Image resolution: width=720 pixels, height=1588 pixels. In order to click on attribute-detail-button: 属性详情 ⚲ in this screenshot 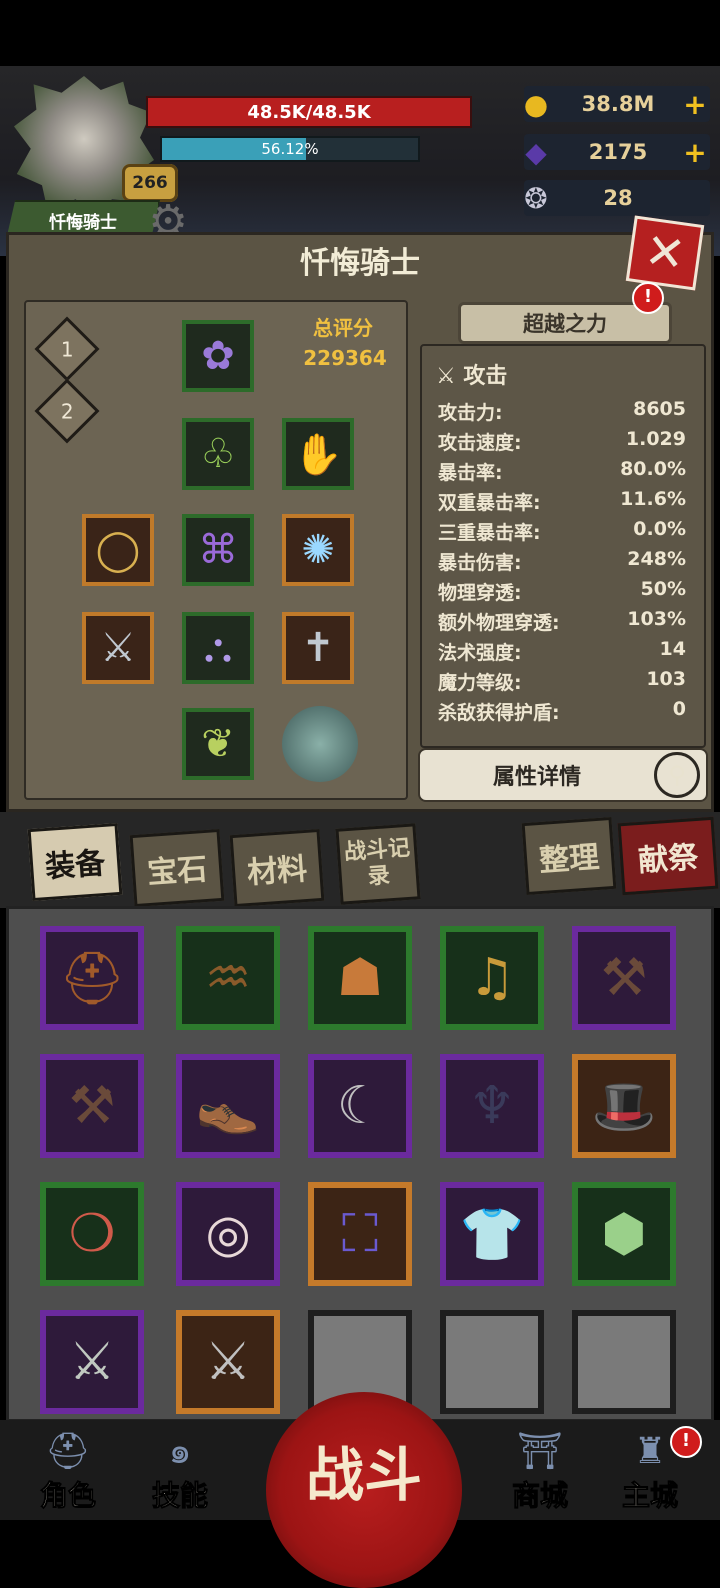, I will do `click(563, 775)`.